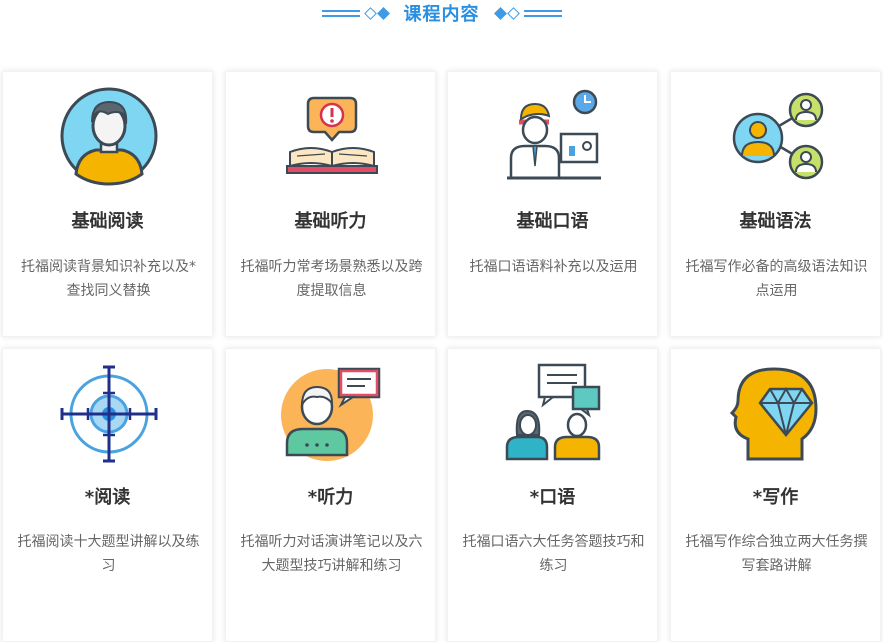 This screenshot has width=883, height=642. What do you see at coordinates (330, 204) in the screenshot?
I see `course-card-basic-listening: 基础听力 托福听力常考场景熟悉以及跨度提取信息` at bounding box center [330, 204].